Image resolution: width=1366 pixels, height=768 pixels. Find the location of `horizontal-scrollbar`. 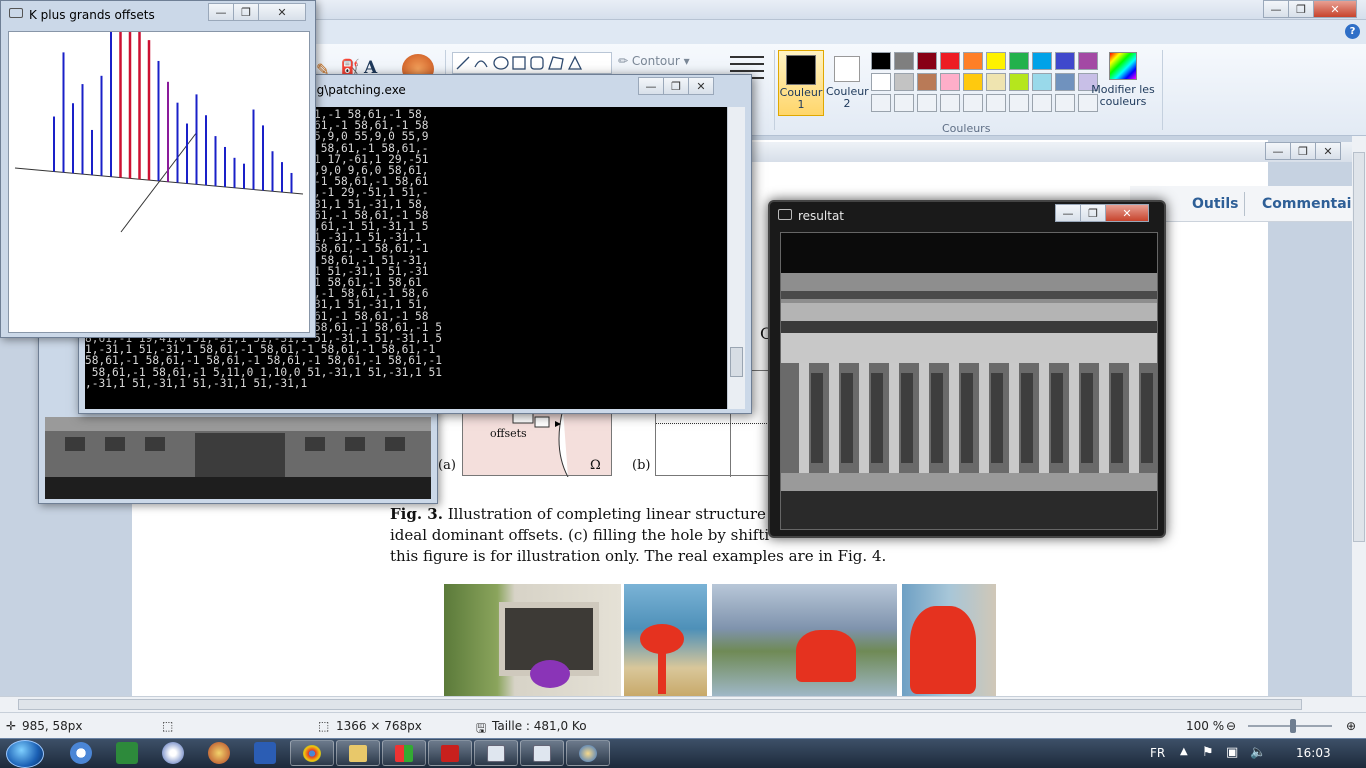

horizontal-scrollbar is located at coordinates (683, 704).